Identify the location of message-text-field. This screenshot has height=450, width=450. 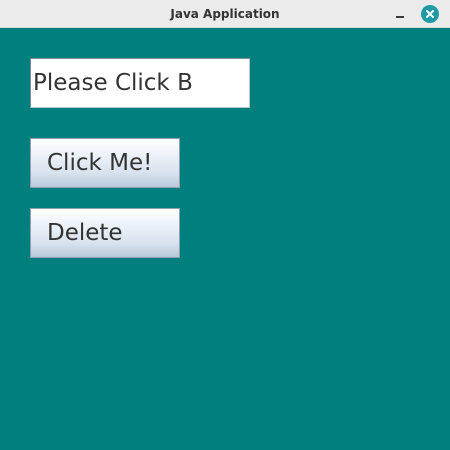
(140, 83).